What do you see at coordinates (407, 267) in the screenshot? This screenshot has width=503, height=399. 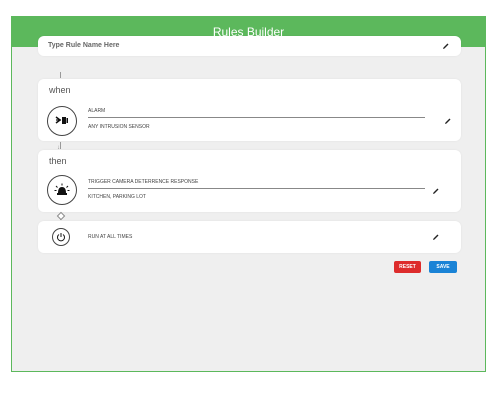 I see `reset-button: RESET` at bounding box center [407, 267].